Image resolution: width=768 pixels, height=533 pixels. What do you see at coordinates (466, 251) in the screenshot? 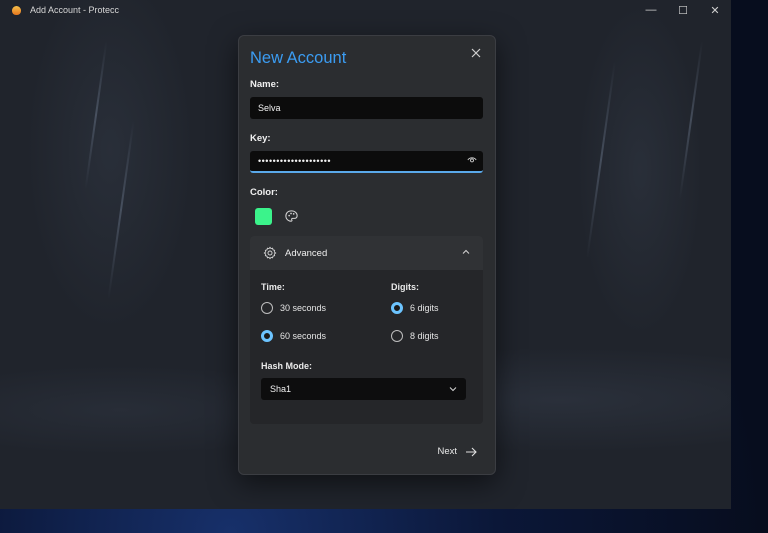
I see `chevron-up-icon` at bounding box center [466, 251].